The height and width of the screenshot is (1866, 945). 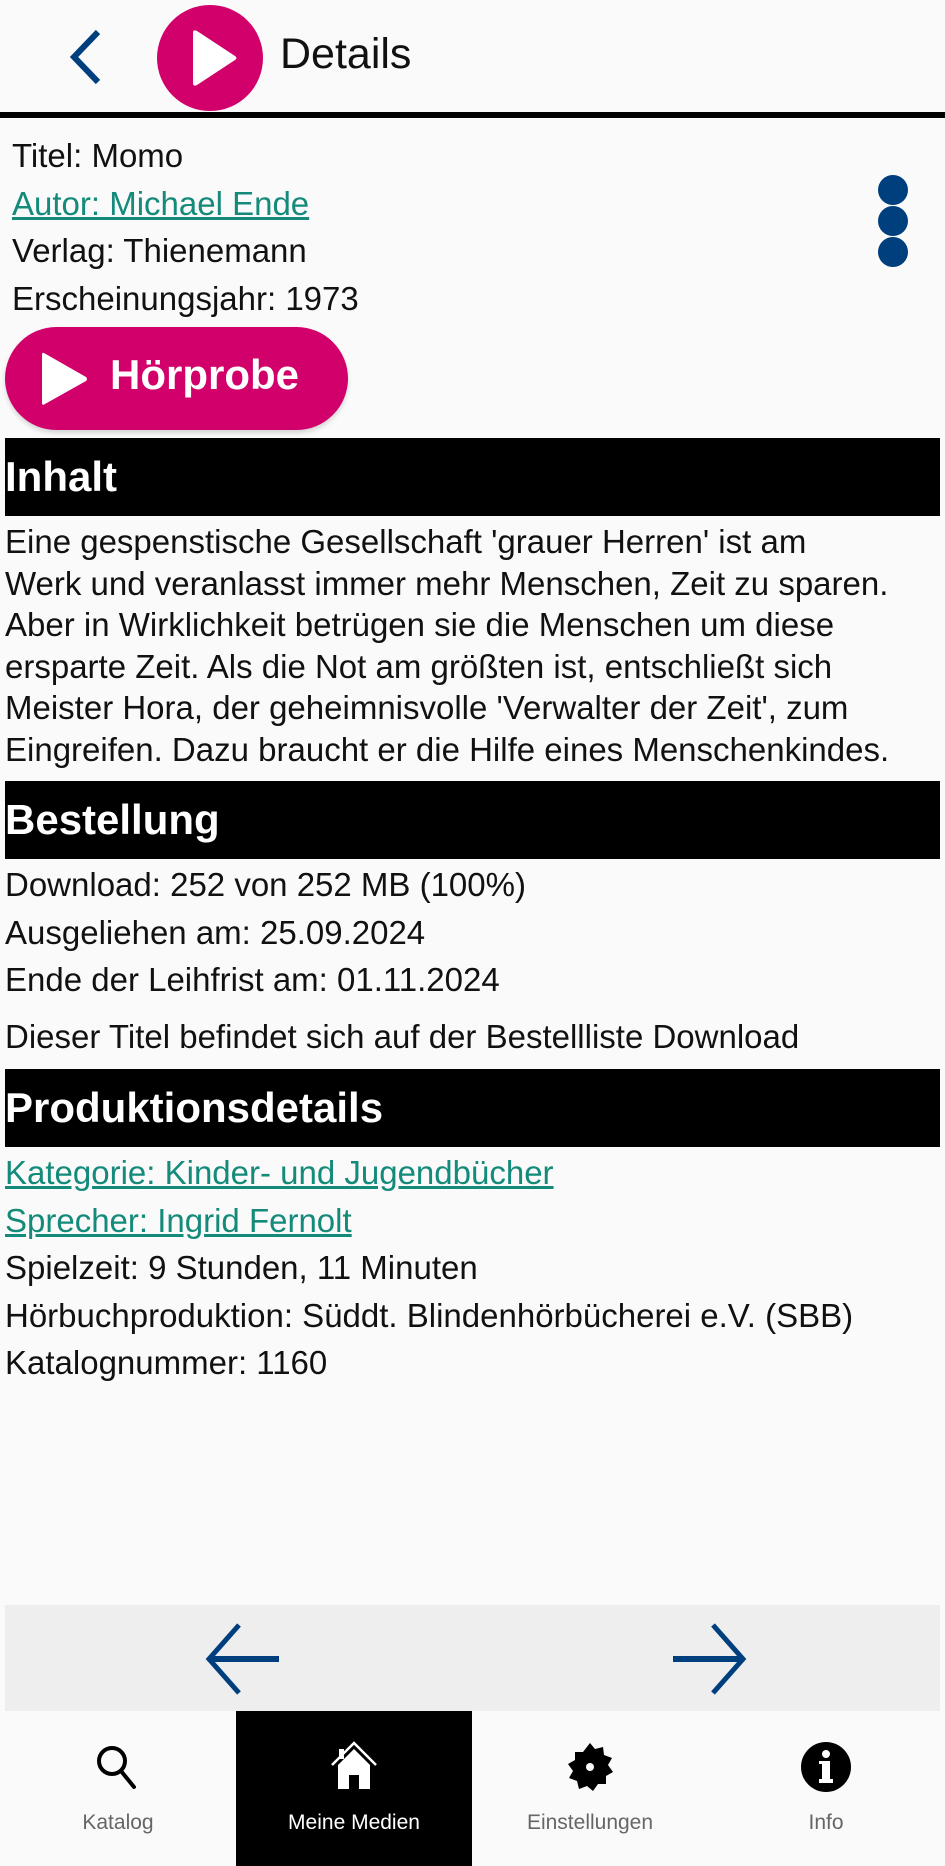 I want to click on category-link: Kategorie: Kinder- und Jugendbücher, so click(x=472, y=1173).